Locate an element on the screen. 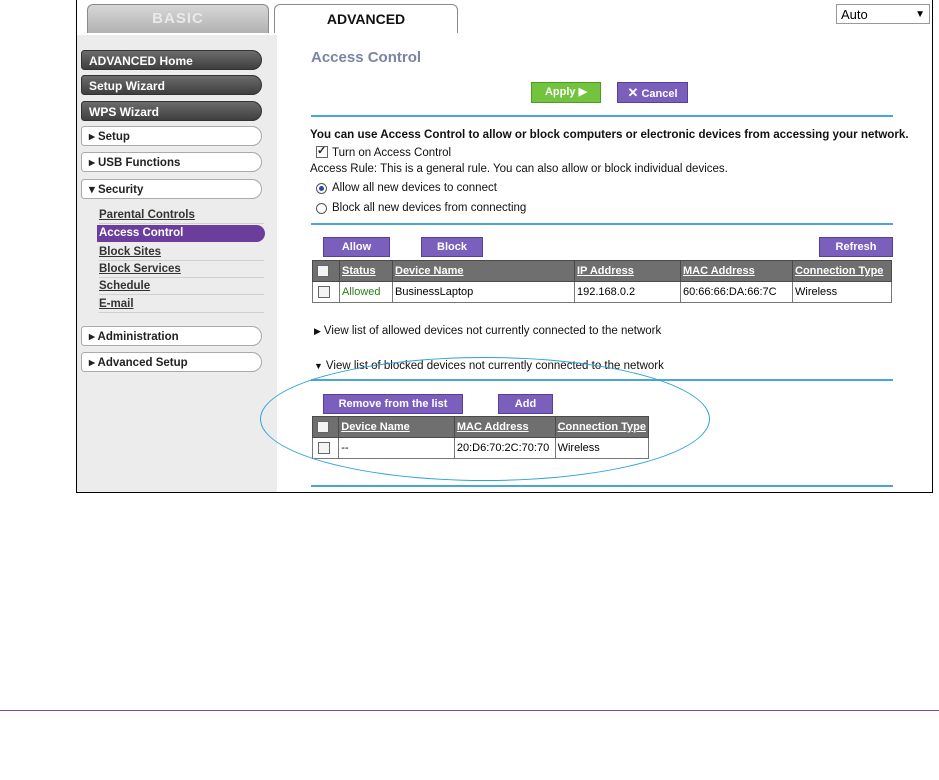 The height and width of the screenshot is (780, 939). top-bar: BASIC ADVANCED Auto ▼ is located at coordinates (504, 17).